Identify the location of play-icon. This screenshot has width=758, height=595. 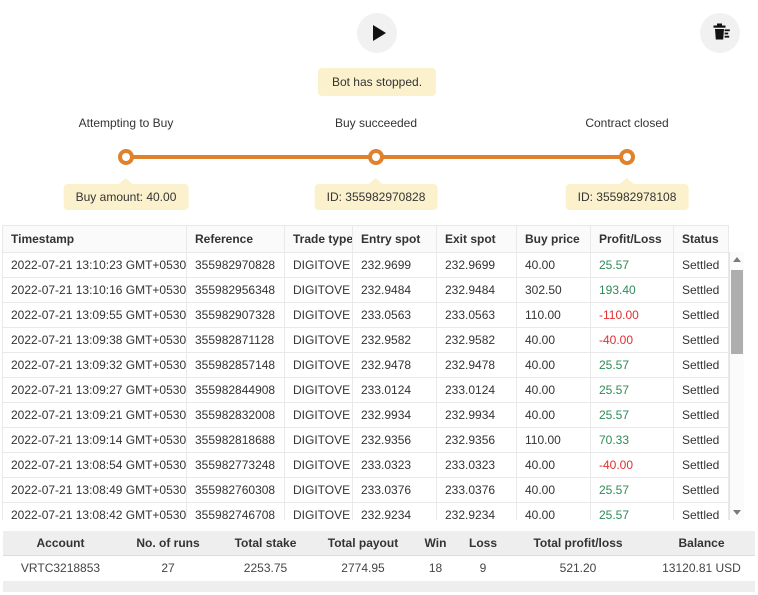
(379, 33).